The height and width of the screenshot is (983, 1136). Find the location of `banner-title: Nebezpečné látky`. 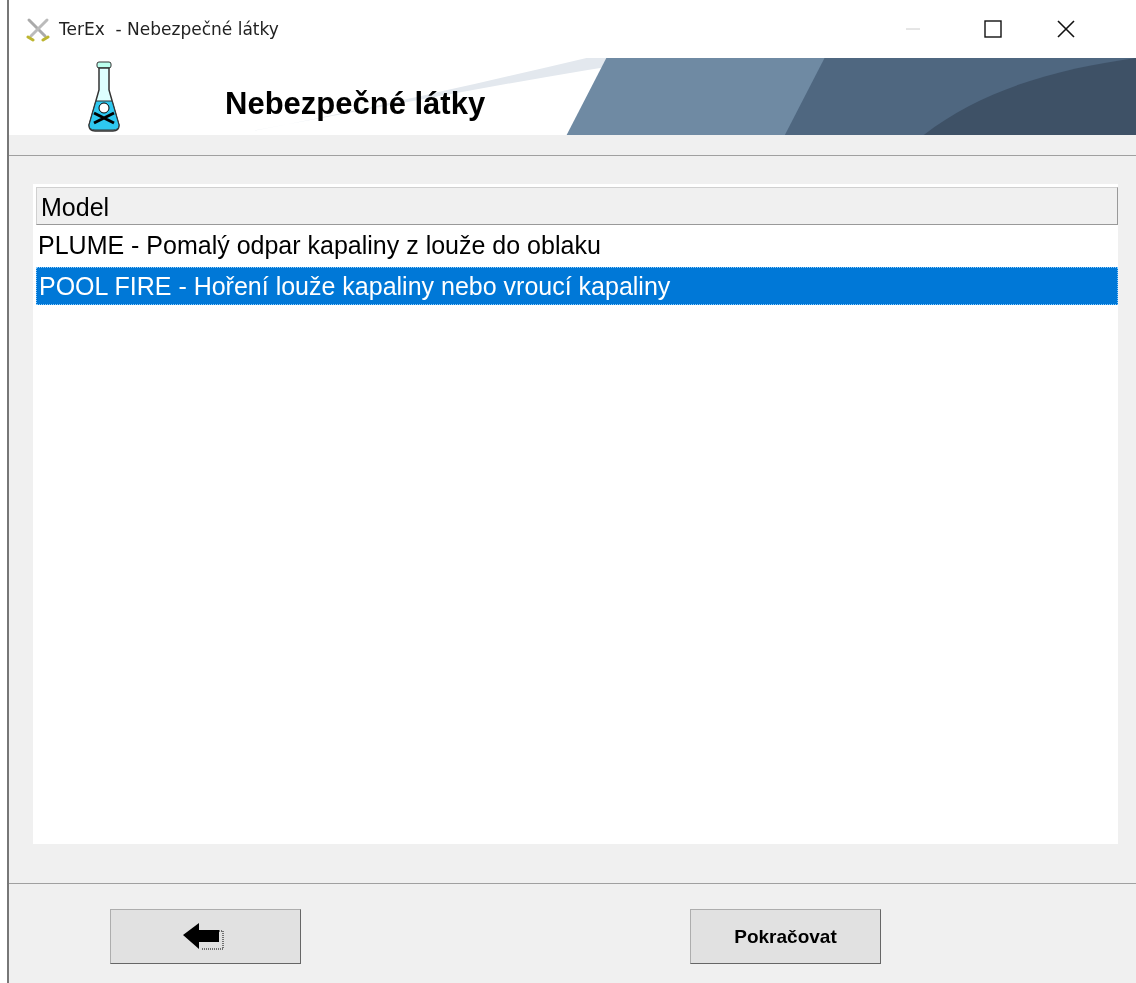

banner-title: Nebezpečné látky is located at coordinates (355, 103).